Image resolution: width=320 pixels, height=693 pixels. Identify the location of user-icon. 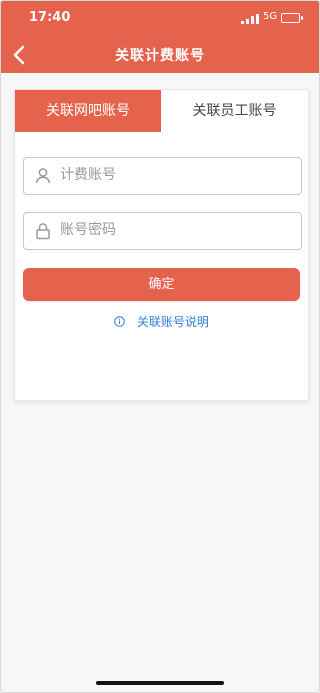
(43, 176).